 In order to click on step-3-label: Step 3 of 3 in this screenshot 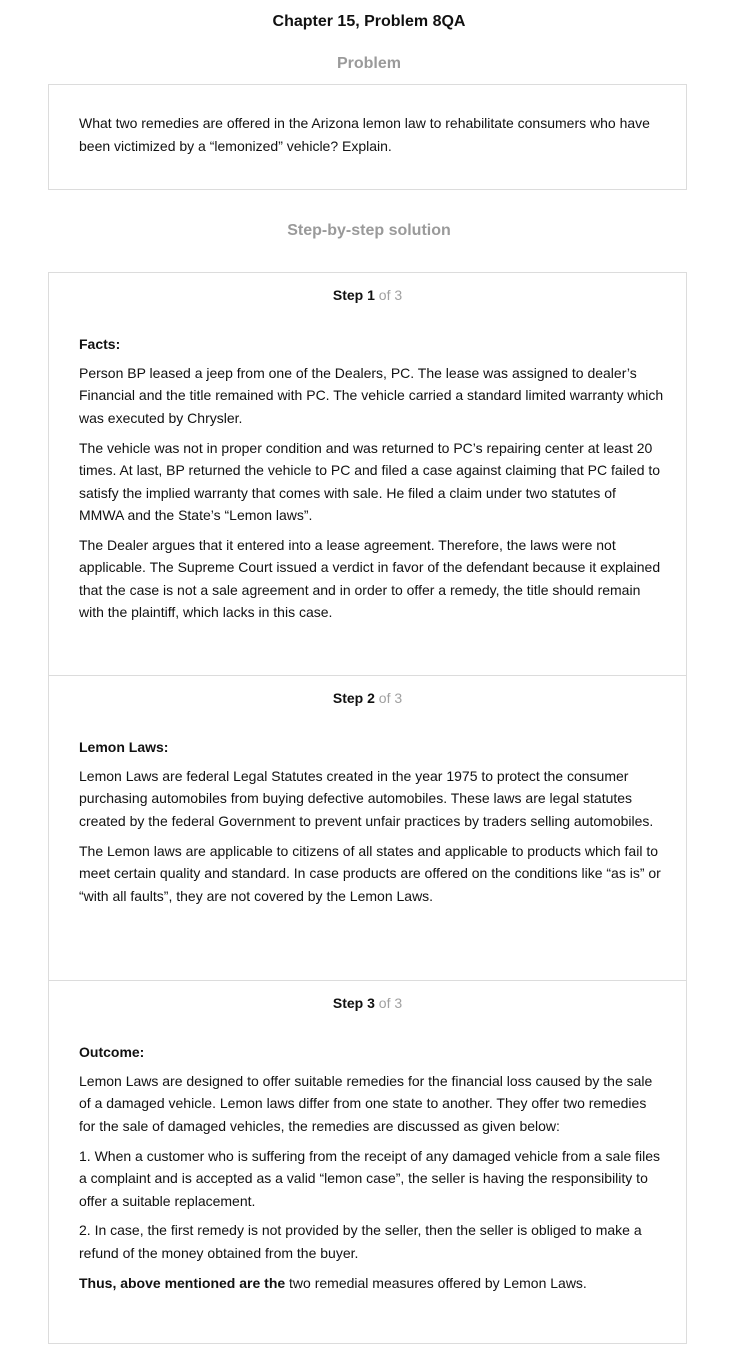, I will do `click(367, 1003)`.